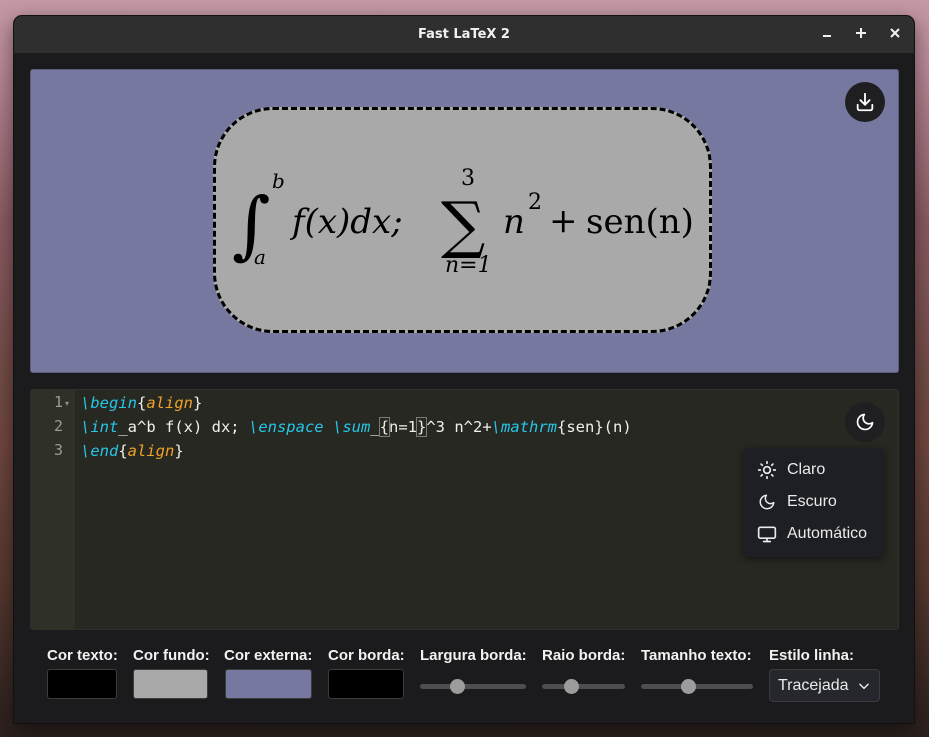 This screenshot has width=929, height=737. What do you see at coordinates (696, 655) in the screenshot?
I see `text-size-label: Tamanho texto:` at bounding box center [696, 655].